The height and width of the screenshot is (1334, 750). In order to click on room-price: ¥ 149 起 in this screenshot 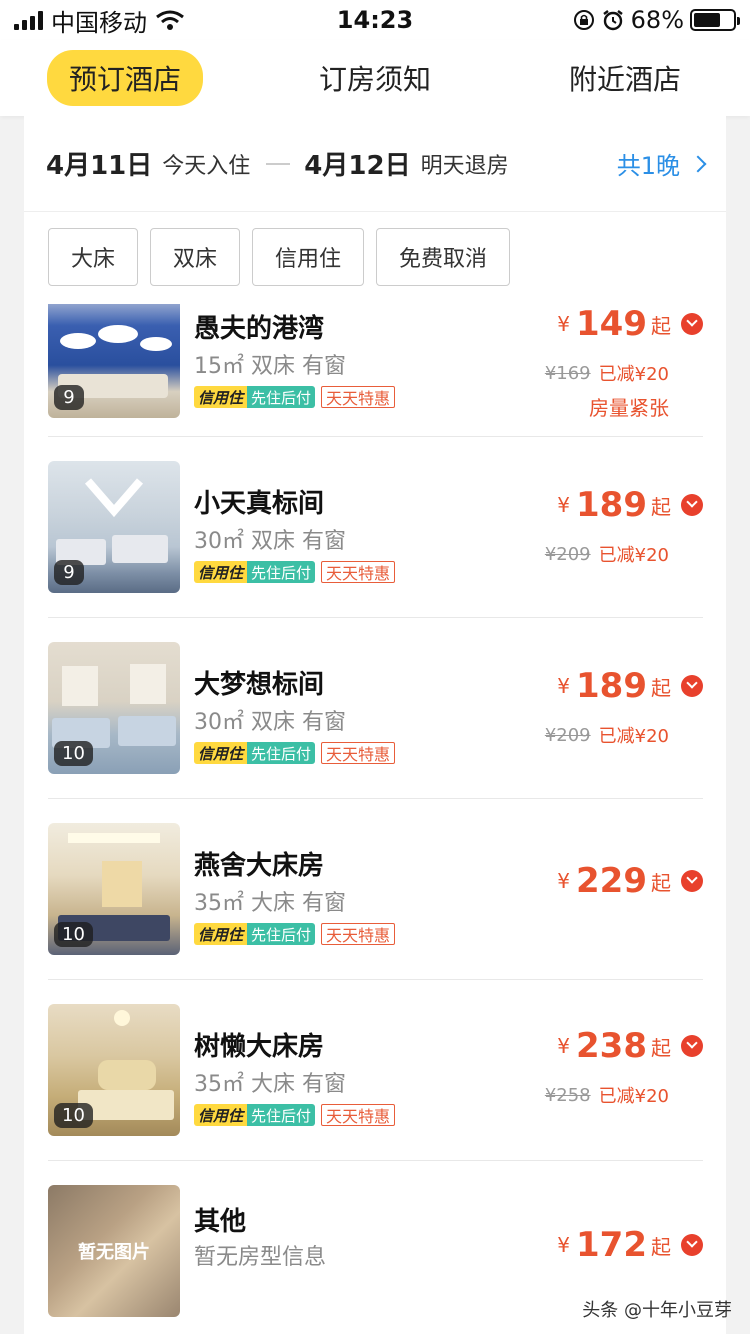, I will do `click(630, 324)`.